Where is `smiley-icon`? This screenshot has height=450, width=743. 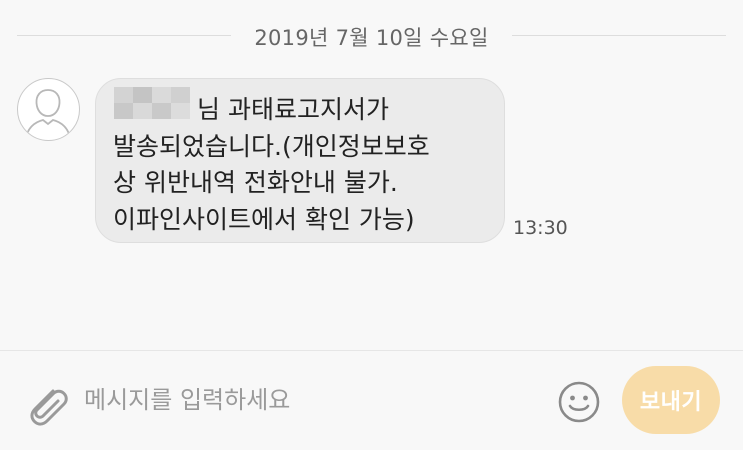
smiley-icon is located at coordinates (579, 402).